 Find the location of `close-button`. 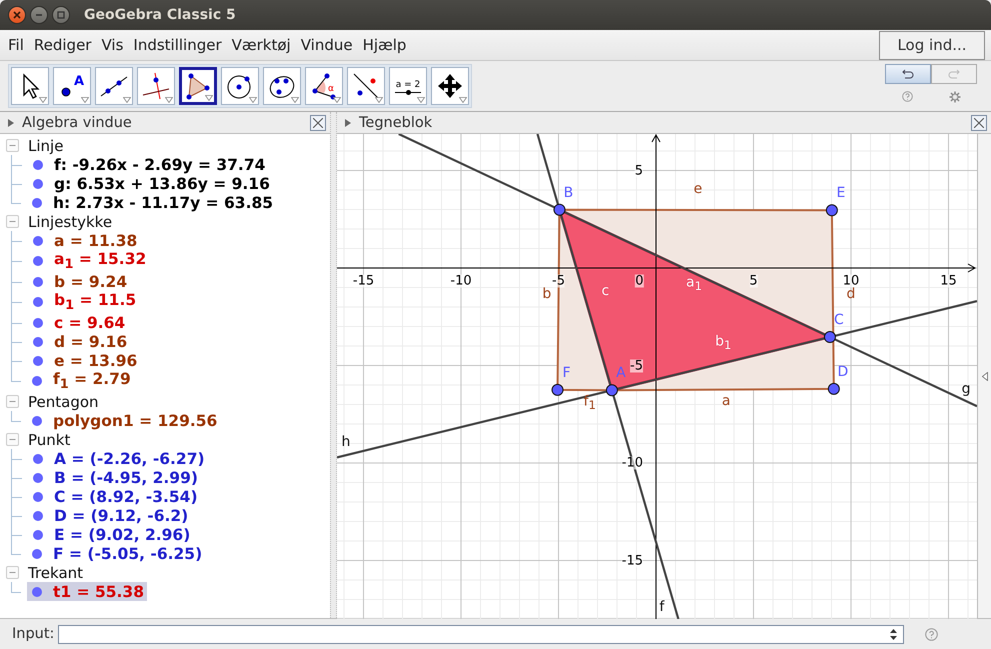

close-button is located at coordinates (17, 15).